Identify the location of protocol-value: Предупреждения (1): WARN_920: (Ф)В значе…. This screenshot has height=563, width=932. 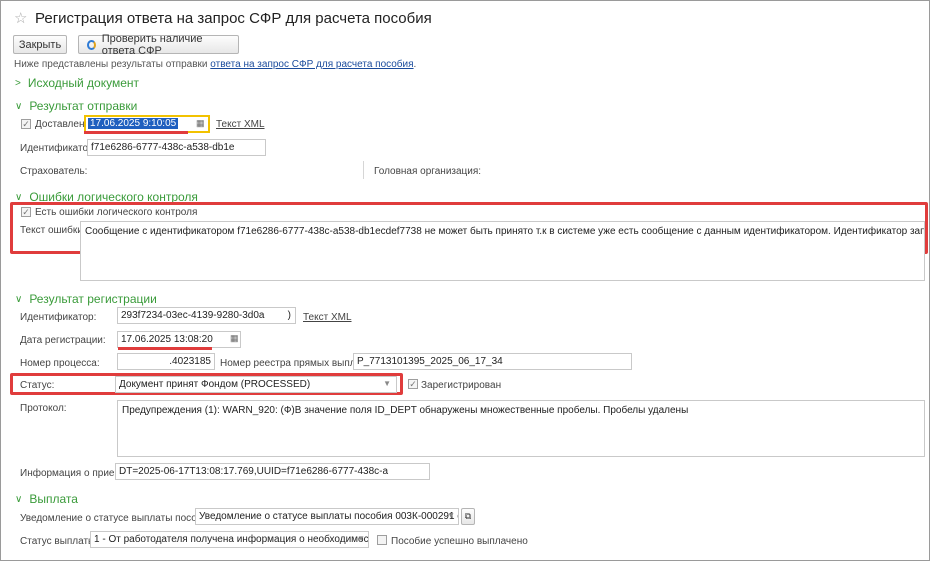
(405, 410).